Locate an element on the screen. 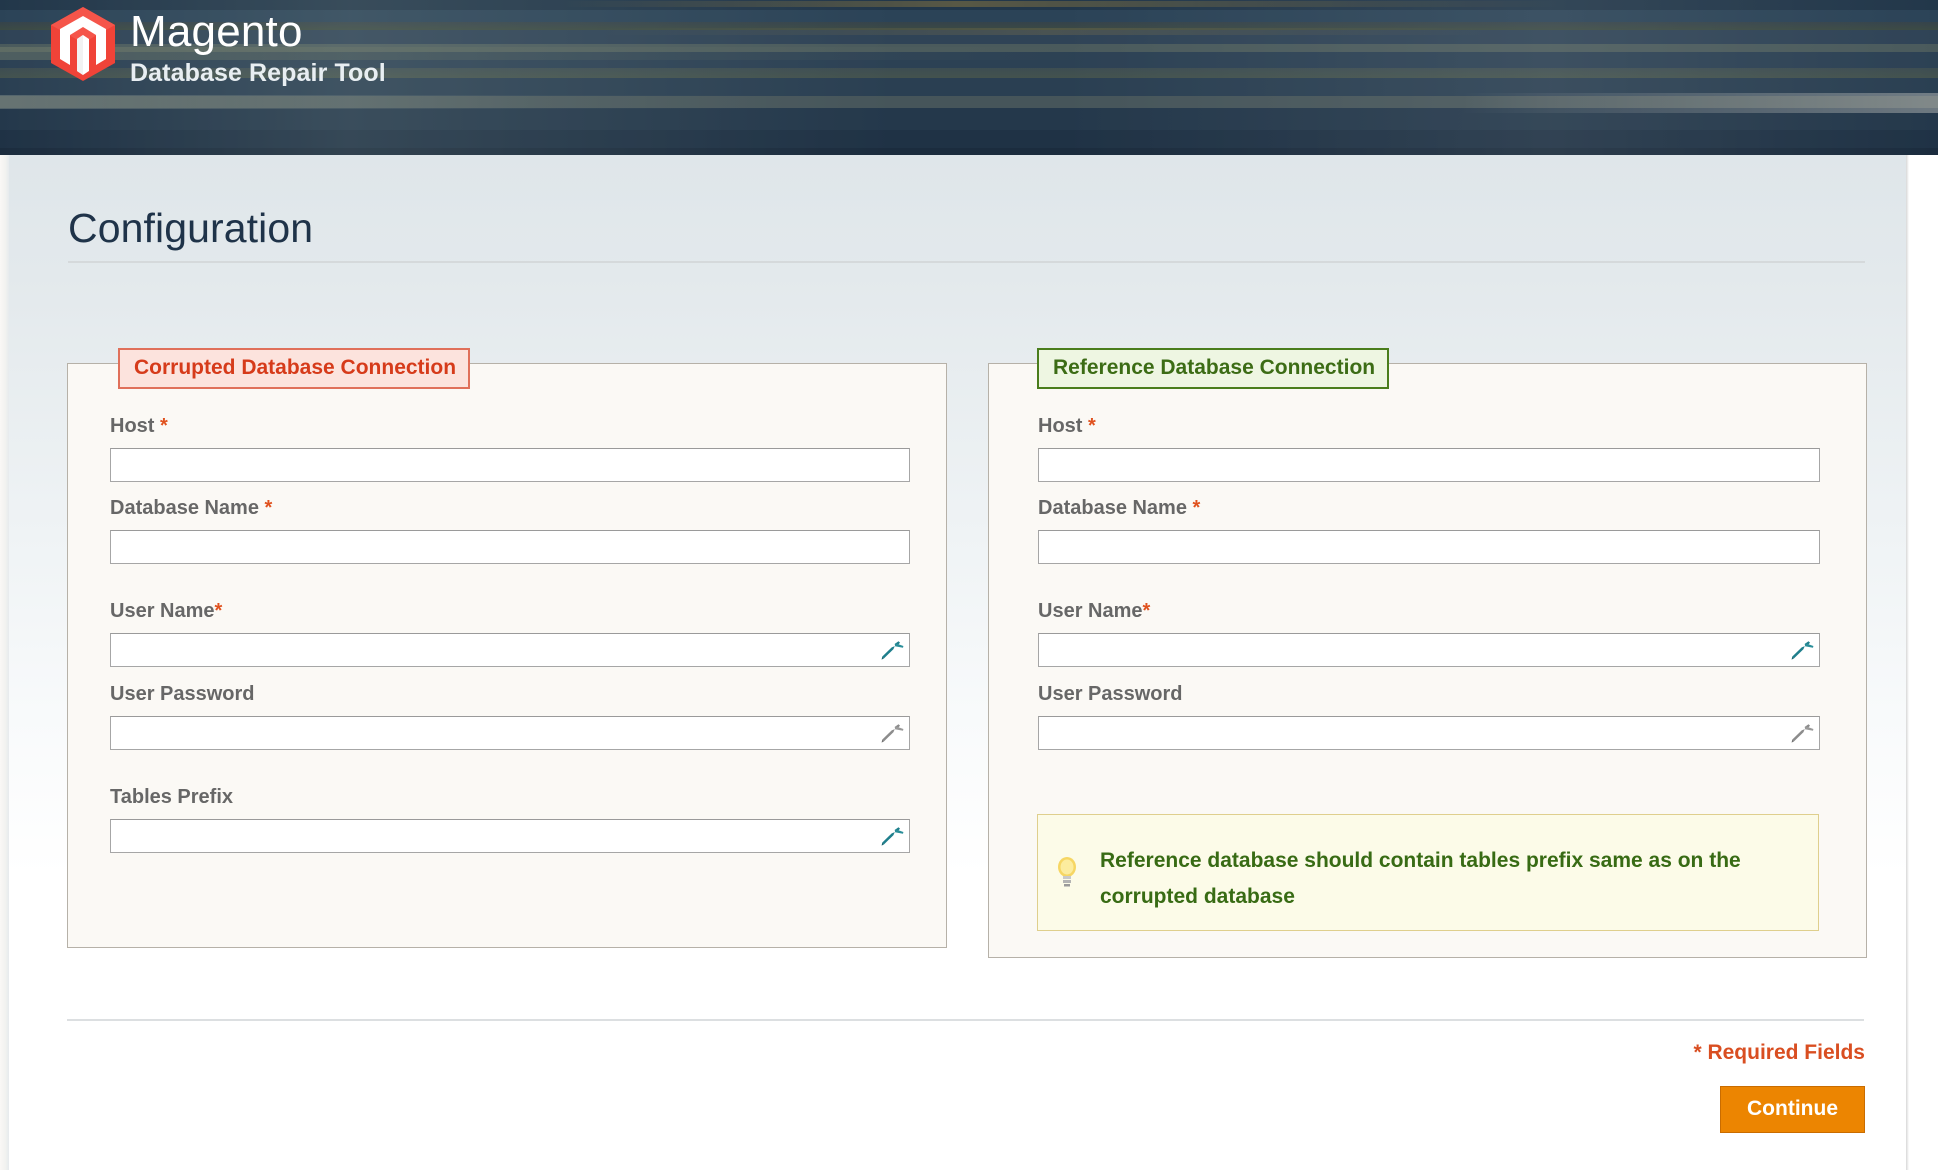 The height and width of the screenshot is (1170, 1938). field-reference-user-password: User Password is located at coordinates (1429, 716).